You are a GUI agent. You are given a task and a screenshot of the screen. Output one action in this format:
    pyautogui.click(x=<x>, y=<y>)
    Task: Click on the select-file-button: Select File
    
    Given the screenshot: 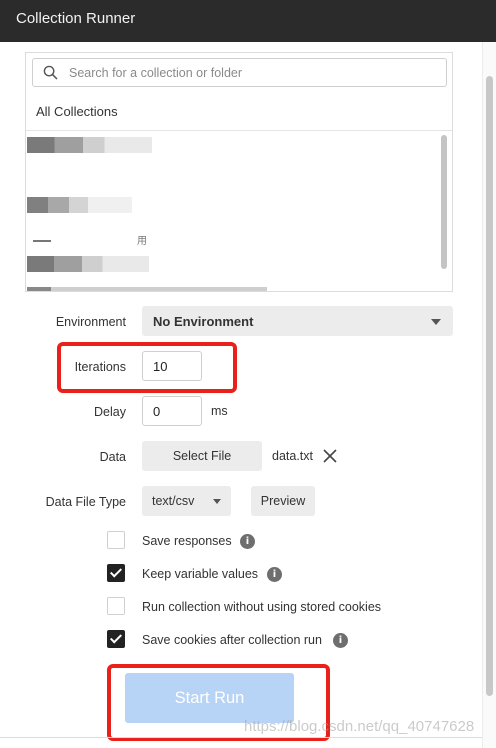 What is the action you would take?
    pyautogui.click(x=202, y=456)
    